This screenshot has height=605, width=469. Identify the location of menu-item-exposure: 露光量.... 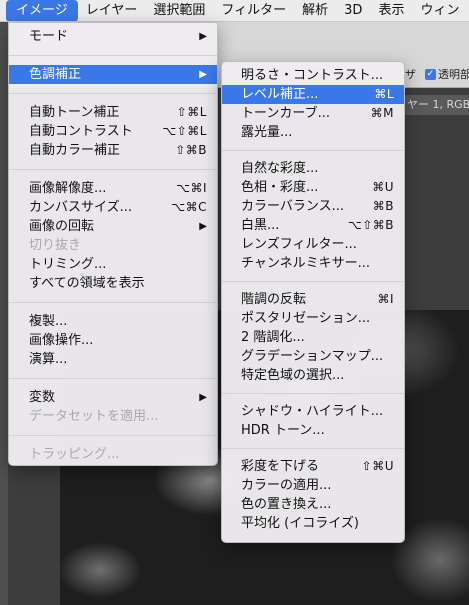
(313, 132).